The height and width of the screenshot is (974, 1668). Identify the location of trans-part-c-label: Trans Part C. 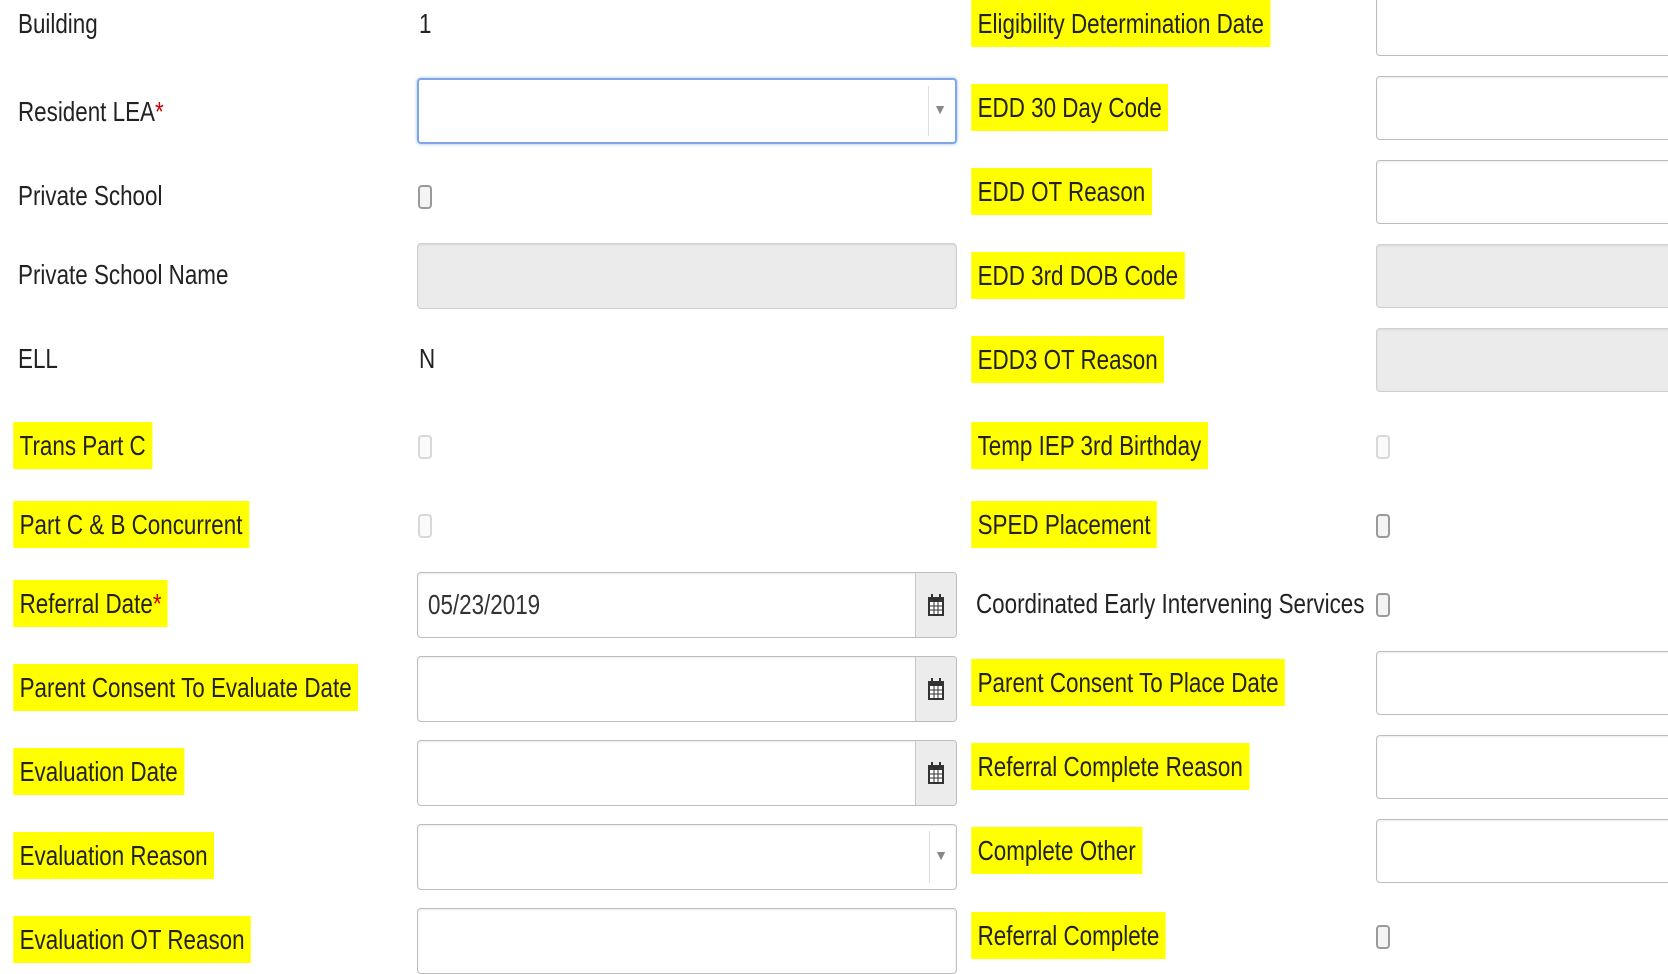
(83, 445).